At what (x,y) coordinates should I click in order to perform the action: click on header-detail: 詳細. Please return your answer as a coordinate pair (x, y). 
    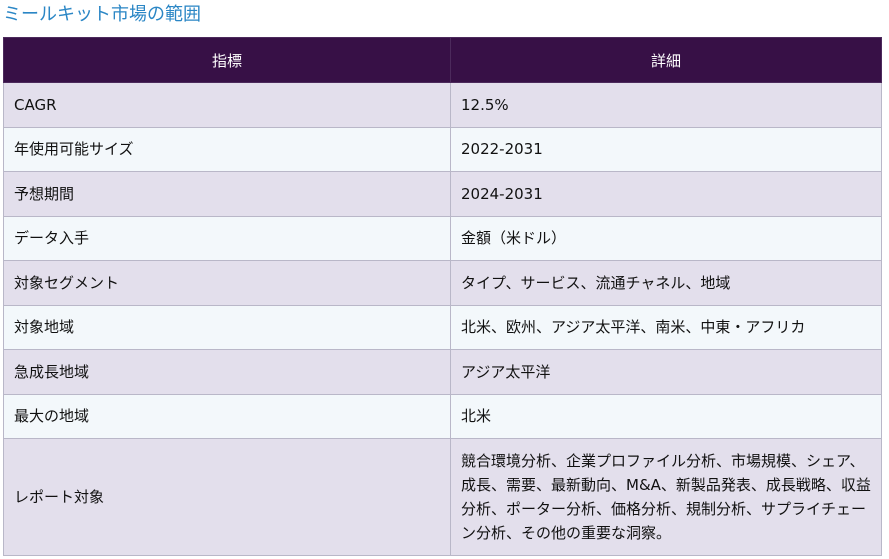
    Looking at the image, I should click on (666, 60).